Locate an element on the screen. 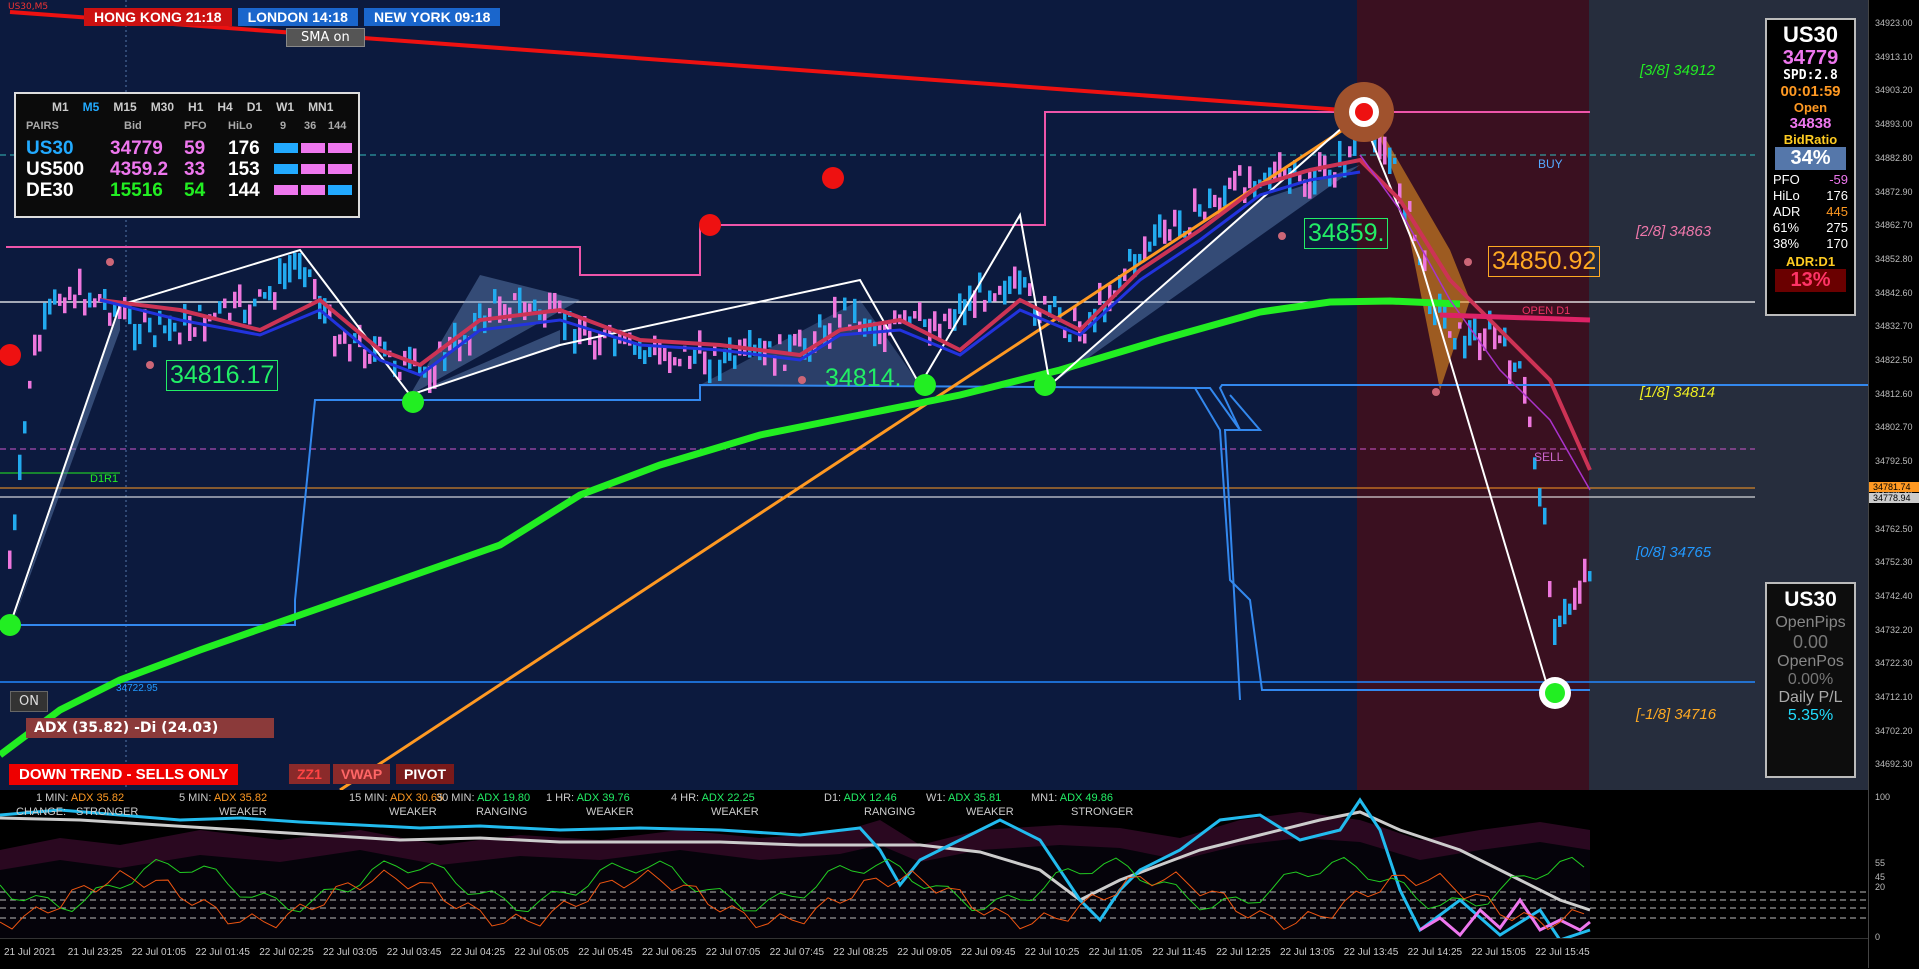  adx-state: RANGING is located at coordinates (502, 812).